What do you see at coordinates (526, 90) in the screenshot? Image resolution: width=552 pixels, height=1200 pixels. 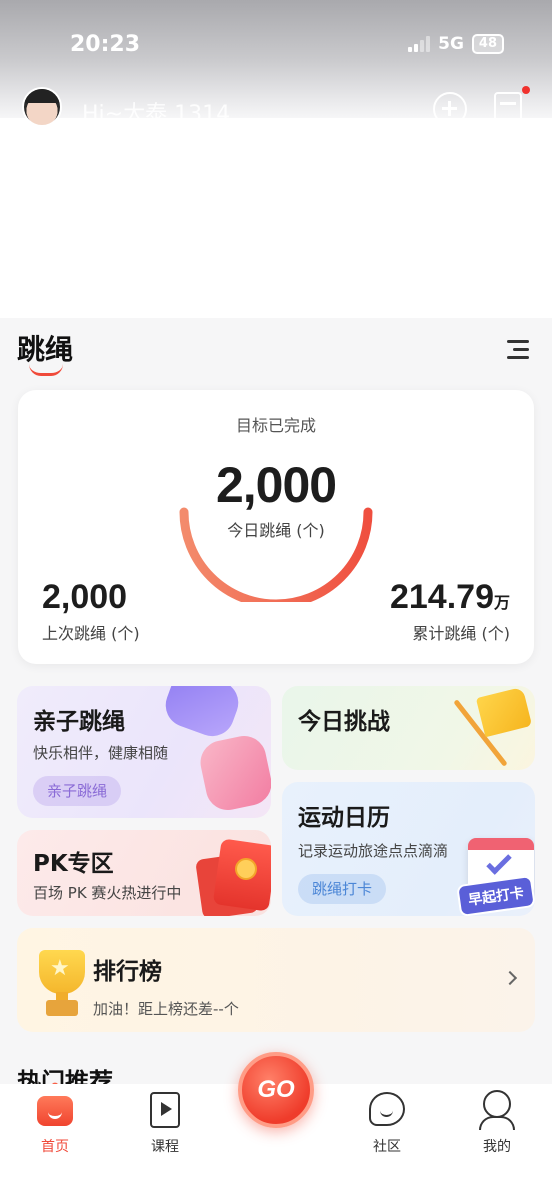 I see `notification-dot` at bounding box center [526, 90].